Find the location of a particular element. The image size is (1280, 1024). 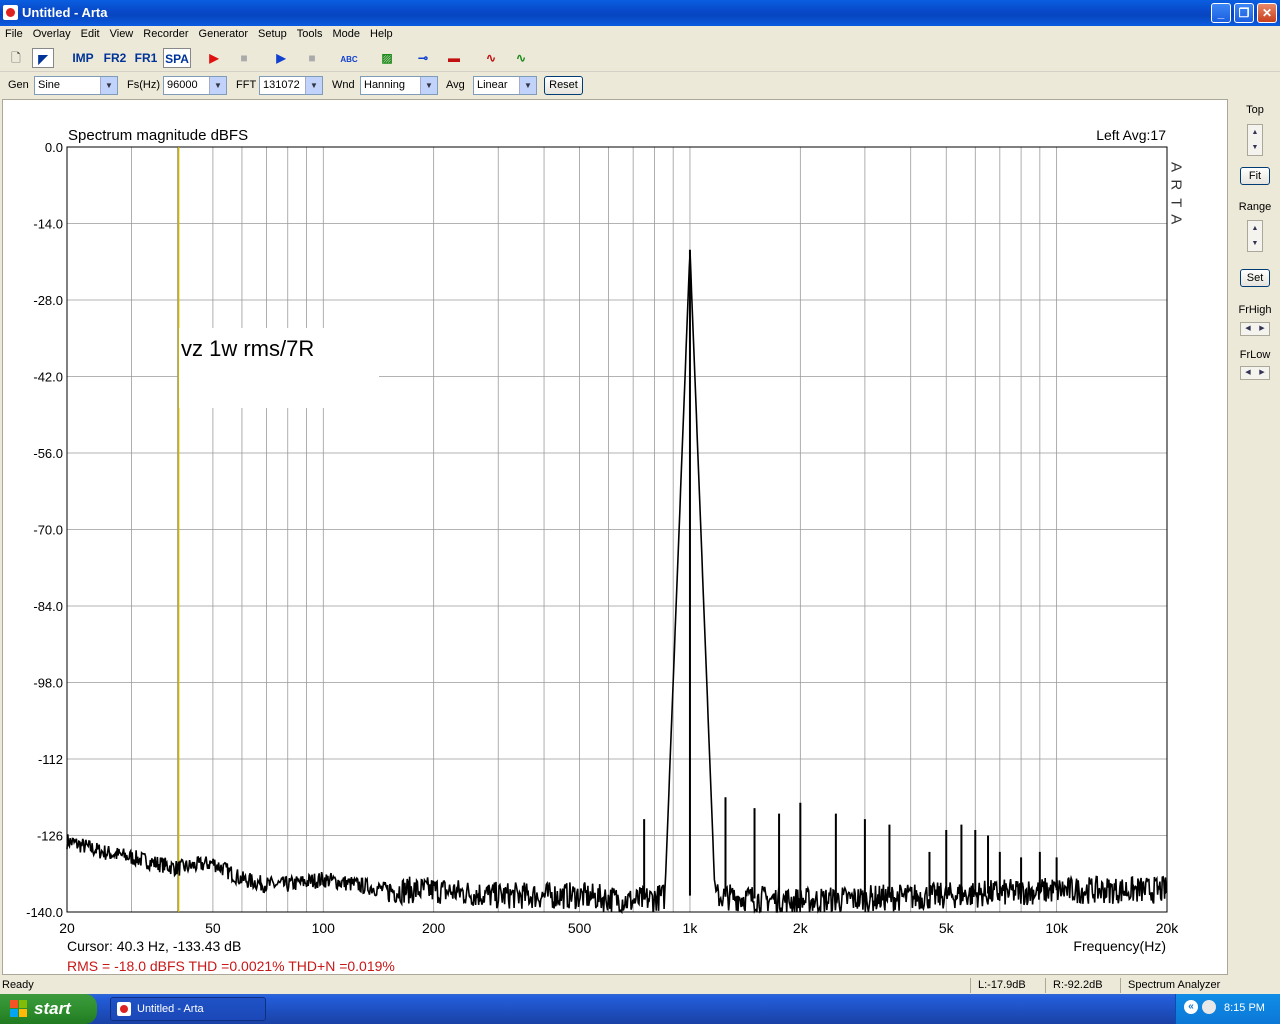

taskbar-item-arta: Untitled - Arta is located at coordinates (188, 1009).